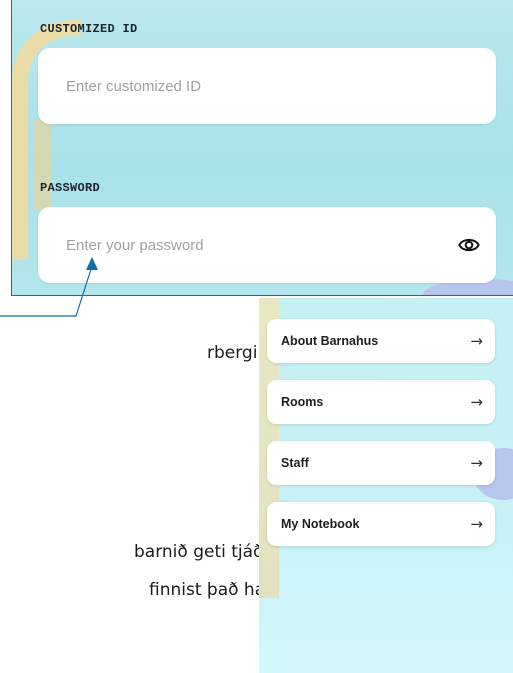 Image resolution: width=513 pixels, height=673 pixels. I want to click on password-field, so click(267, 245).